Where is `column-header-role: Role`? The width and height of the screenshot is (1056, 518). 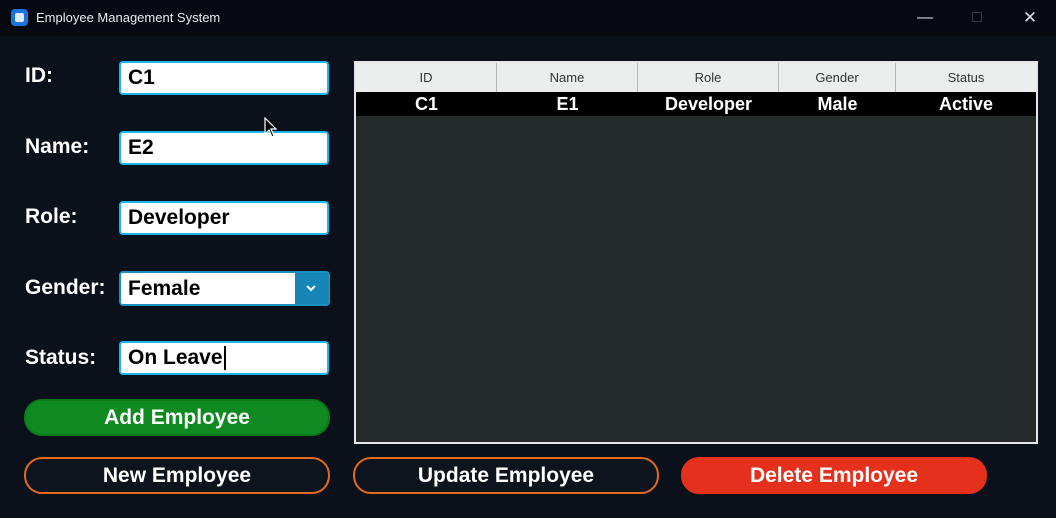
column-header-role: Role is located at coordinates (708, 77).